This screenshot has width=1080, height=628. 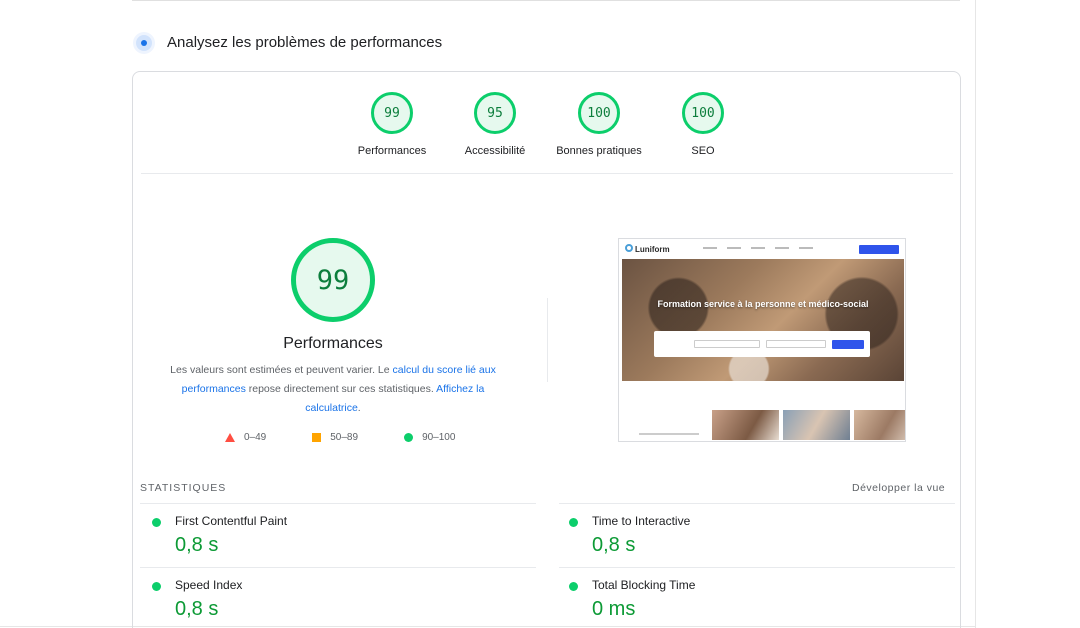 I want to click on gauge-bonnes-pratiques: 100 Bonnes pratiques, so click(x=599, y=124).